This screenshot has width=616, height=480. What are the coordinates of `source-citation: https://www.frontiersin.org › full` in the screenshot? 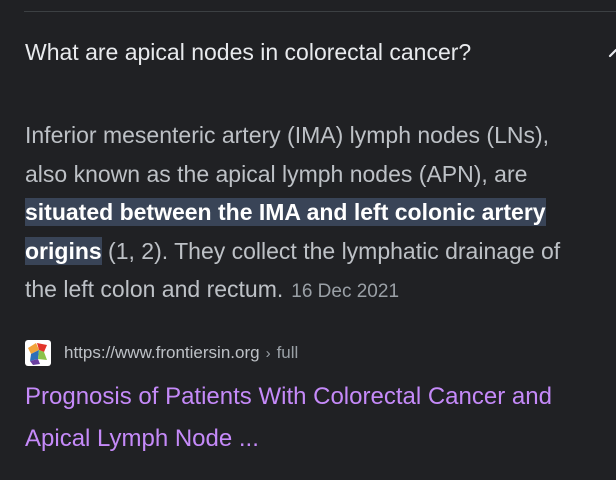 It's located at (161, 353).